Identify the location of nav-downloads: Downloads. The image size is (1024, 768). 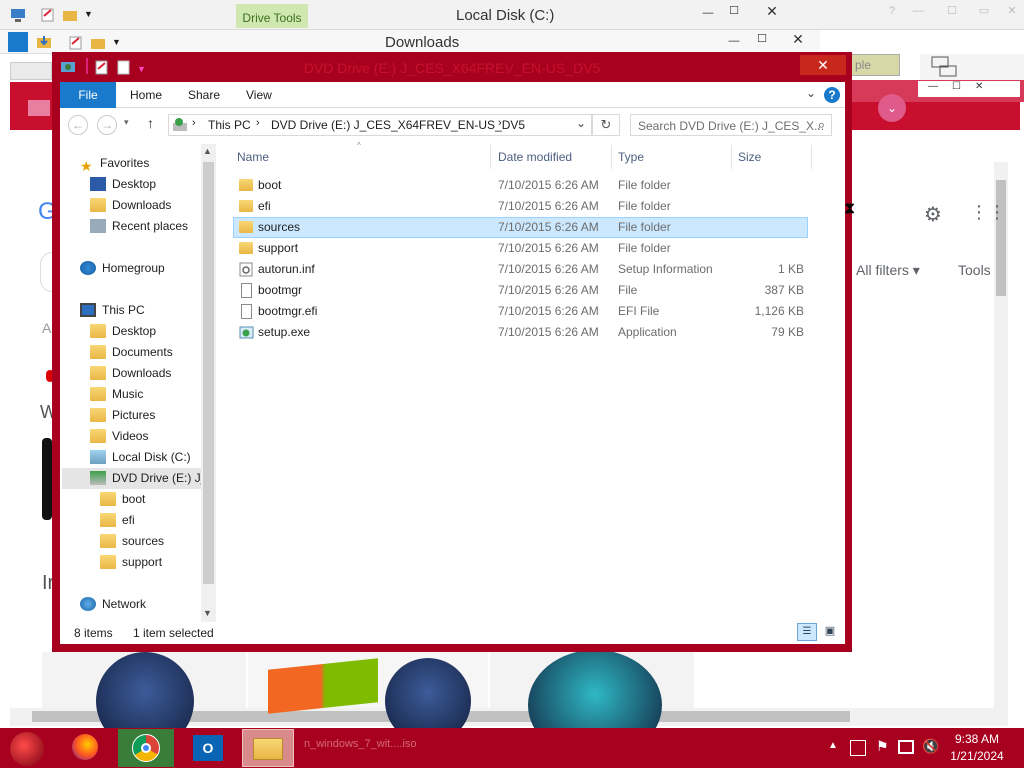
(130, 205).